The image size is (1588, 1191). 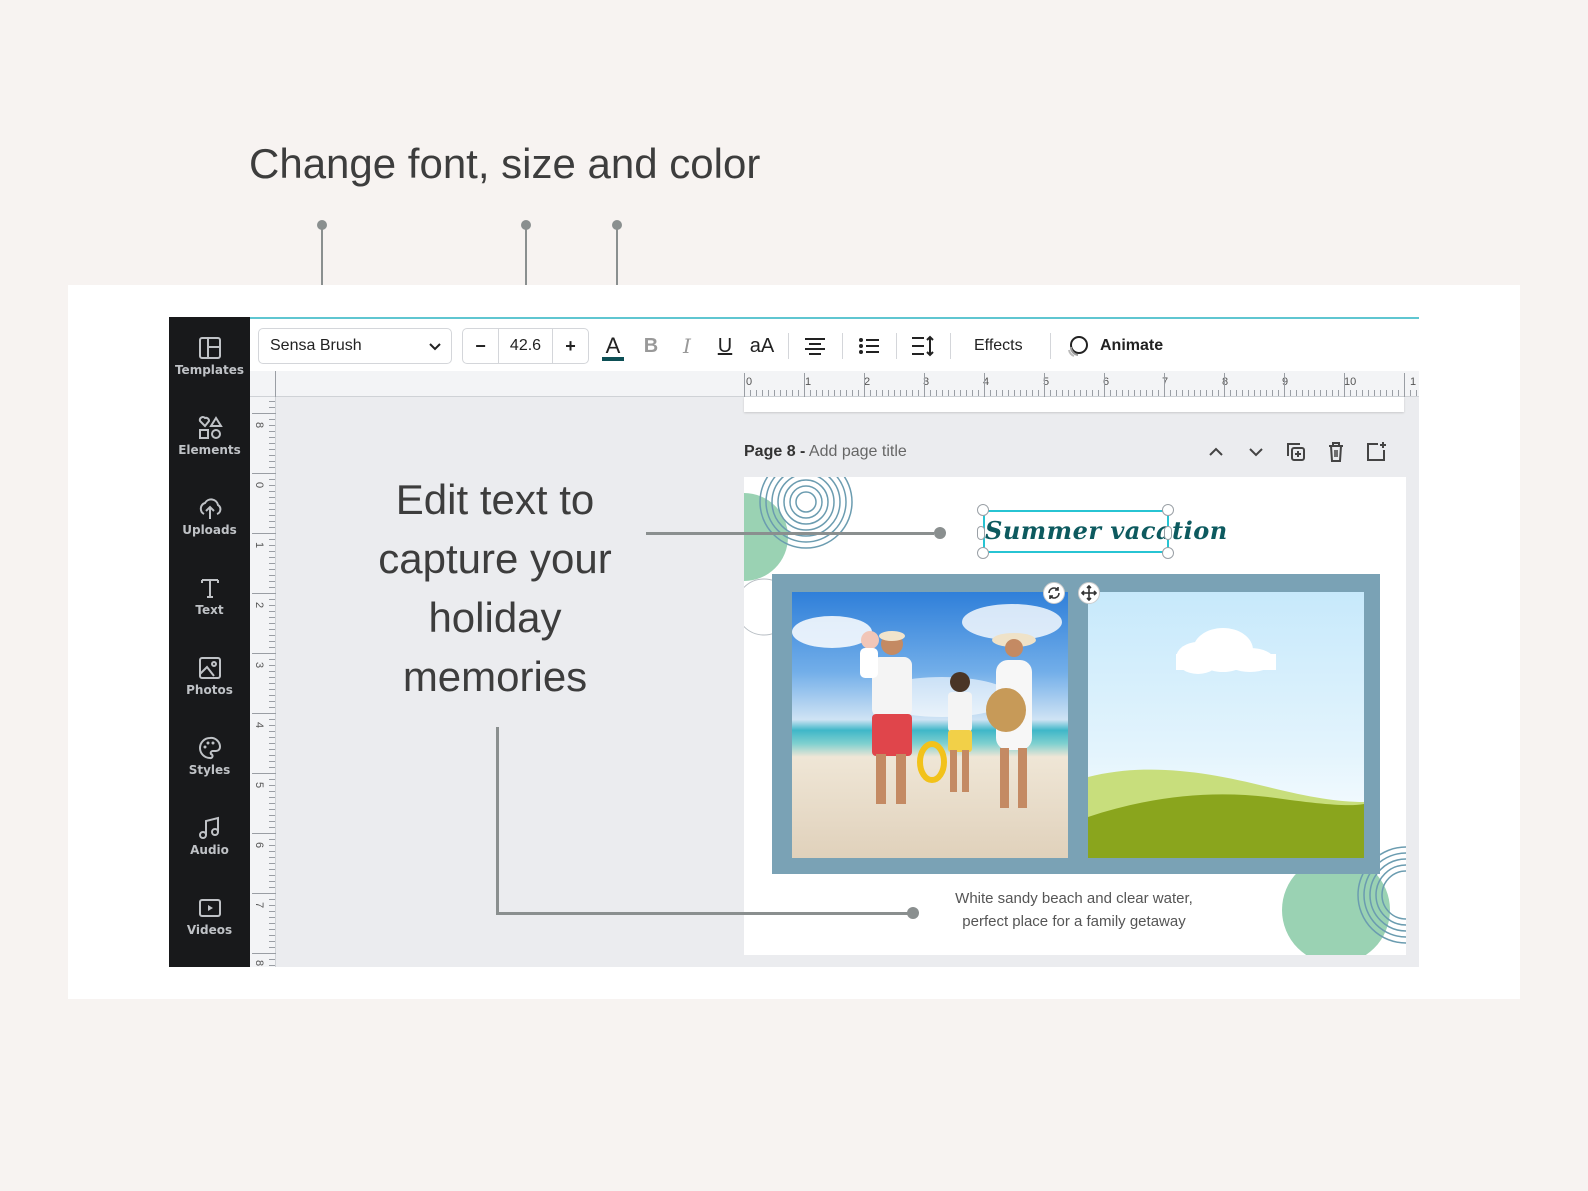 What do you see at coordinates (497, 821) in the screenshot?
I see `callout-line-caption-vertical` at bounding box center [497, 821].